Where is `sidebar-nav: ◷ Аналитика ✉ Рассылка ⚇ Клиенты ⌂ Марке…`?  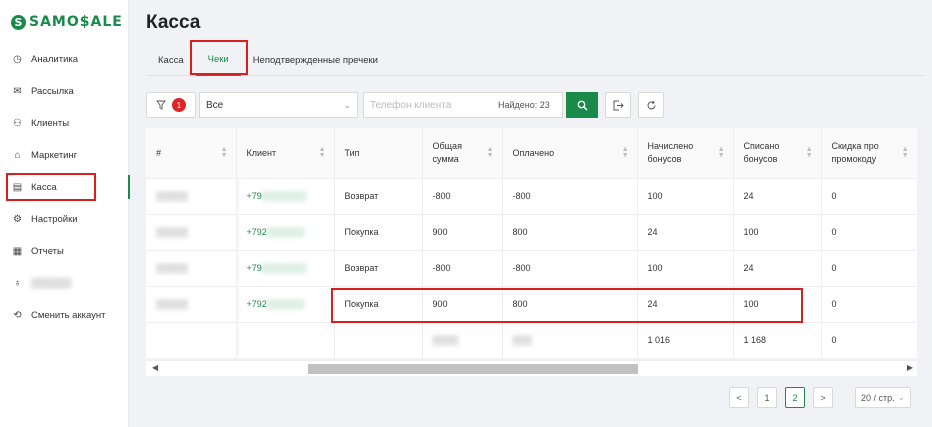 sidebar-nav: ◷ Аналитика ✉ Рассылка ⚇ Клиенты ⌂ Марке… is located at coordinates (65, 187).